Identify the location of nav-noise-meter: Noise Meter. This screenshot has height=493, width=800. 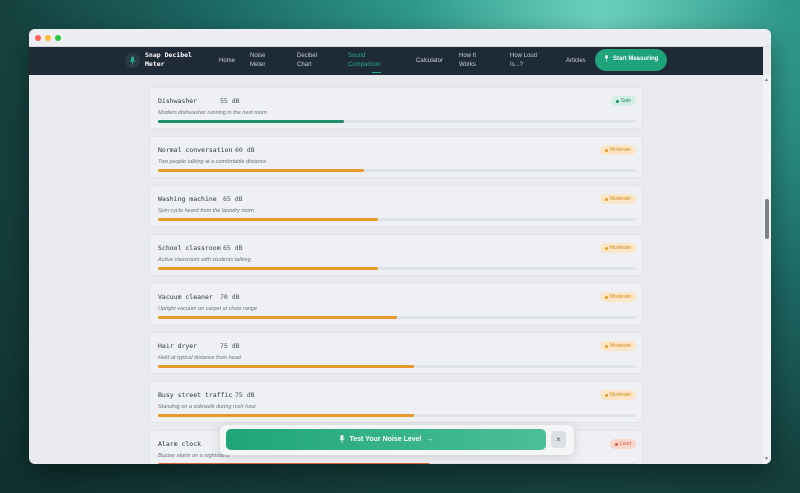
(265, 61).